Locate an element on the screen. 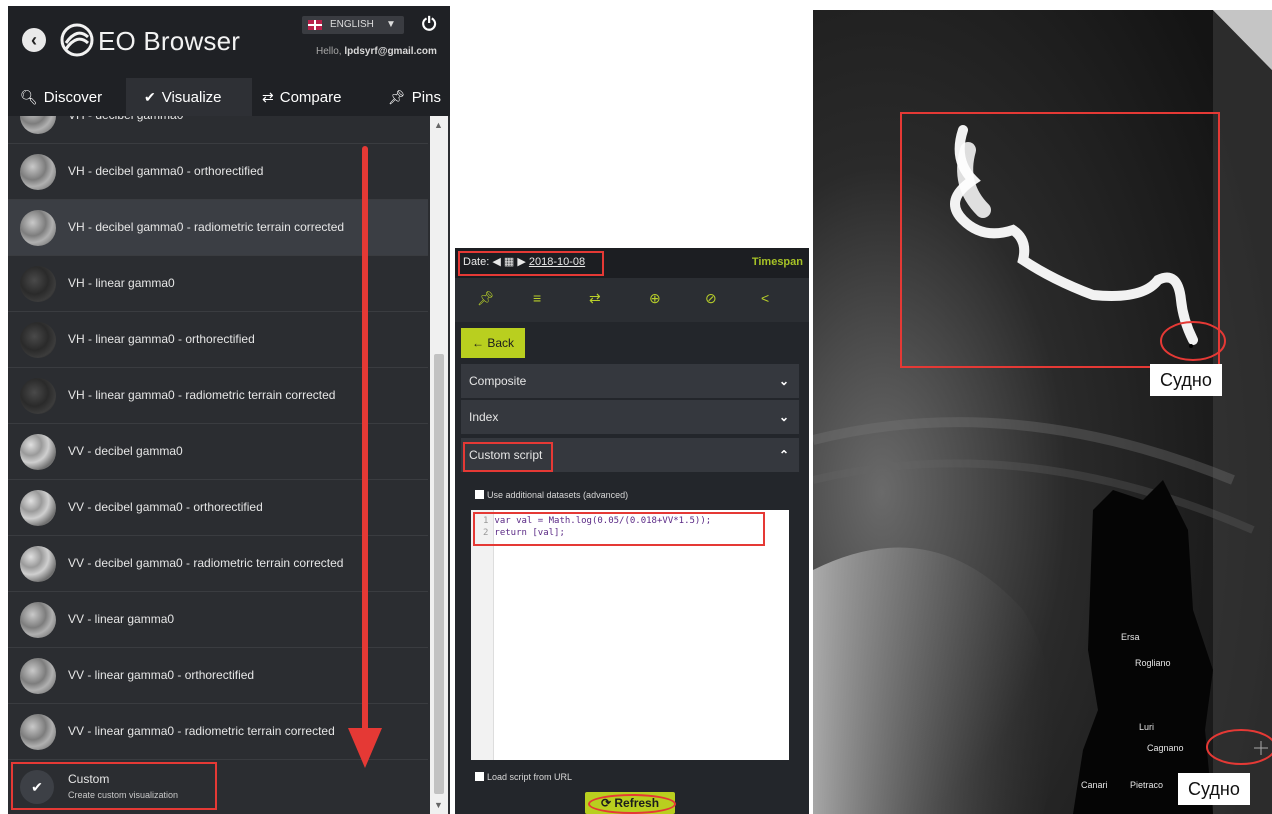 This screenshot has height=814, width=1272. accordion-label: Composite is located at coordinates (498, 381).